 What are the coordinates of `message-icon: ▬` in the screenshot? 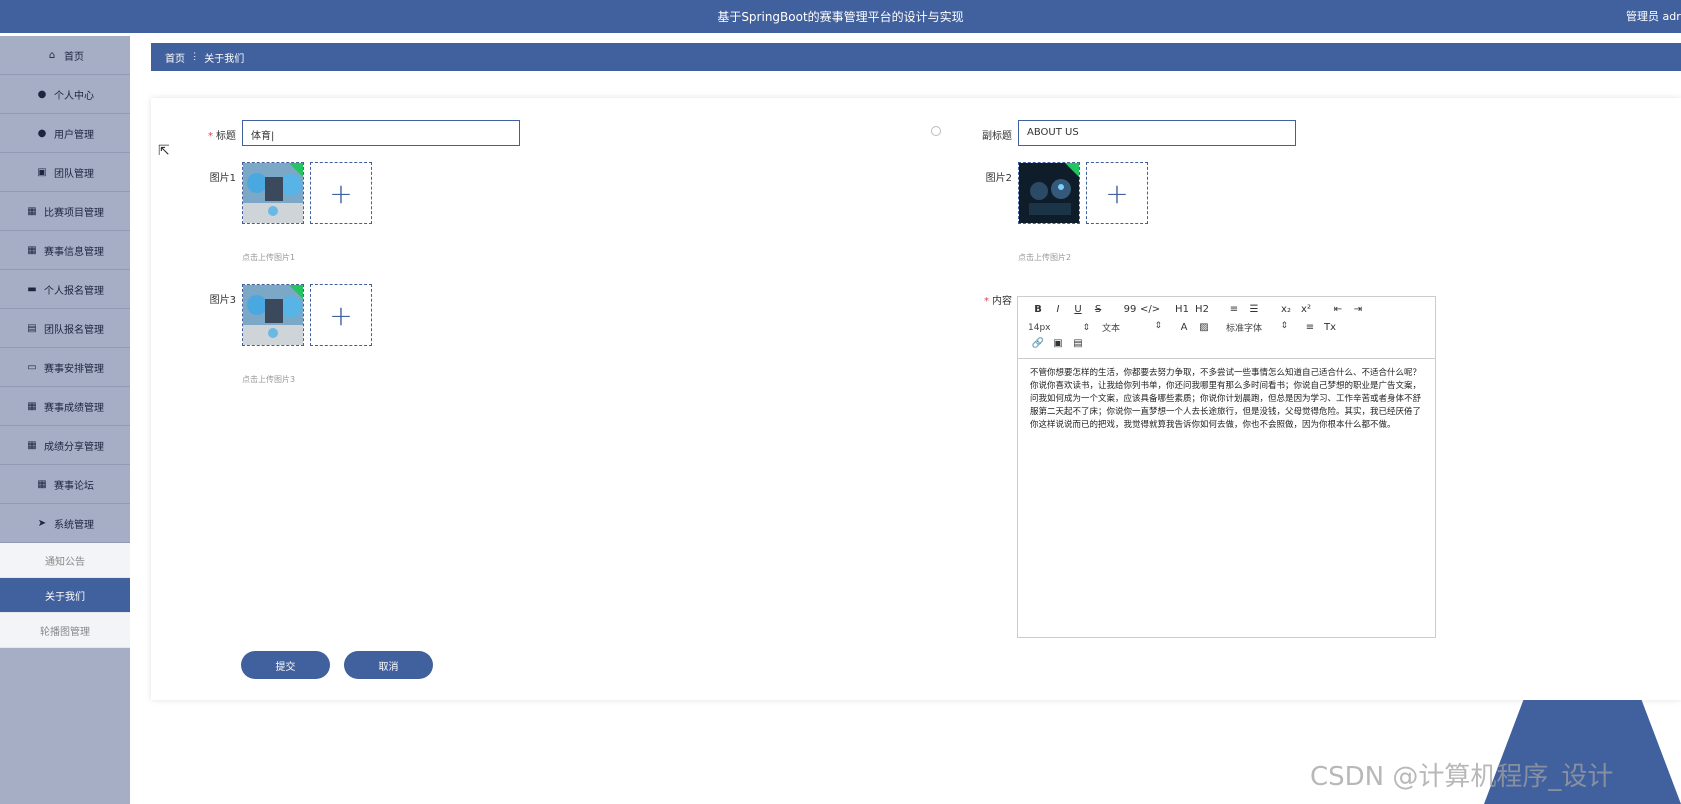 It's located at (32, 289).